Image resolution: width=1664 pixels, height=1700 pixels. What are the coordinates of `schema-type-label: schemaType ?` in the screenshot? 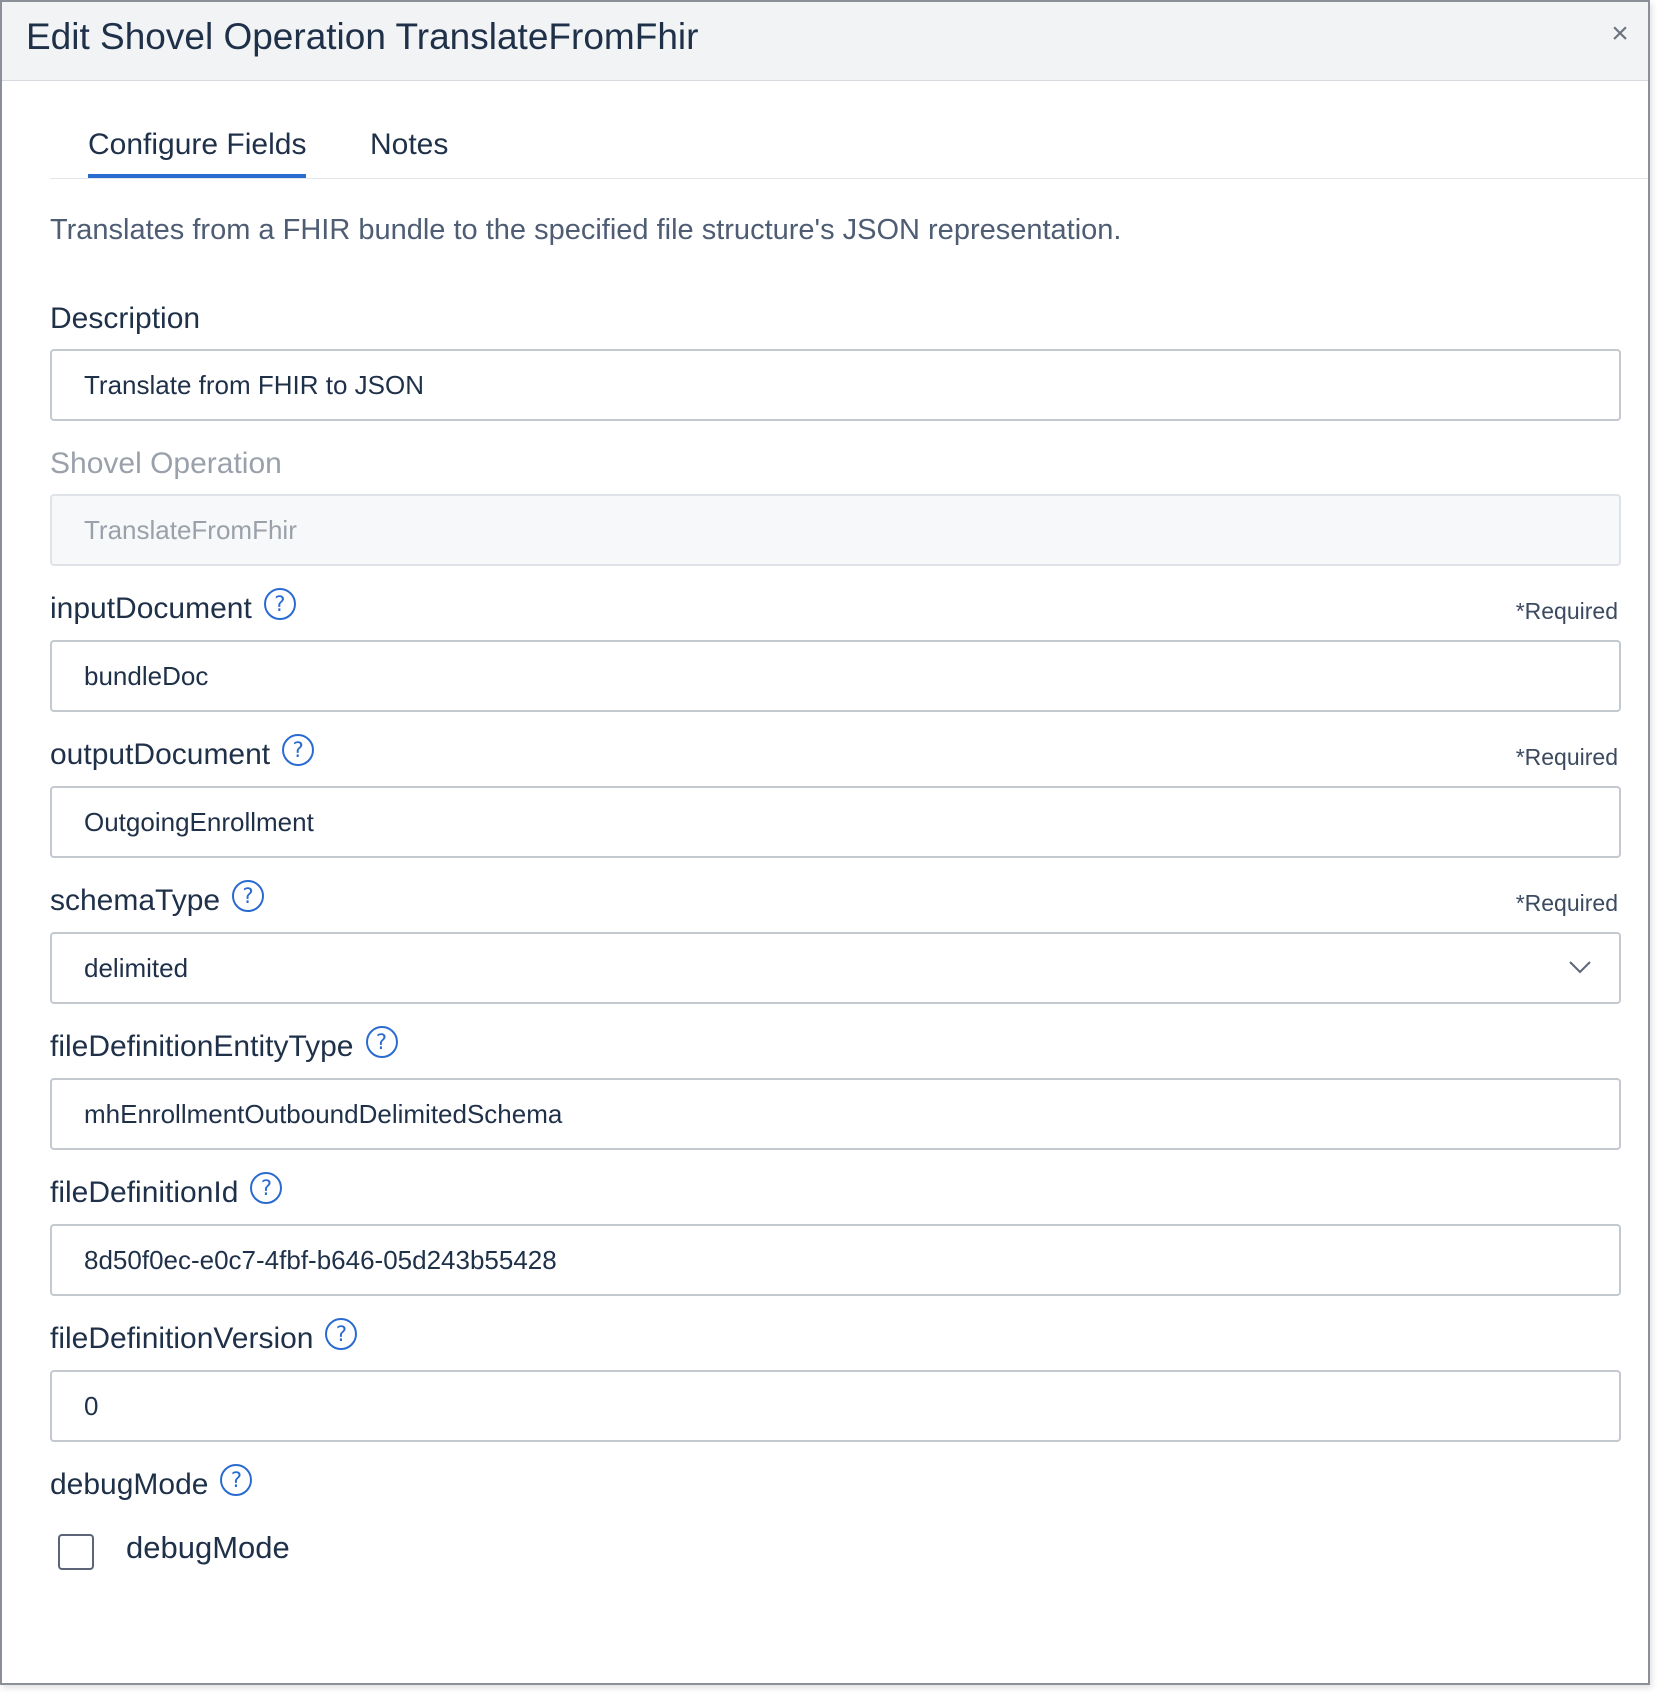 It's located at (157, 899).